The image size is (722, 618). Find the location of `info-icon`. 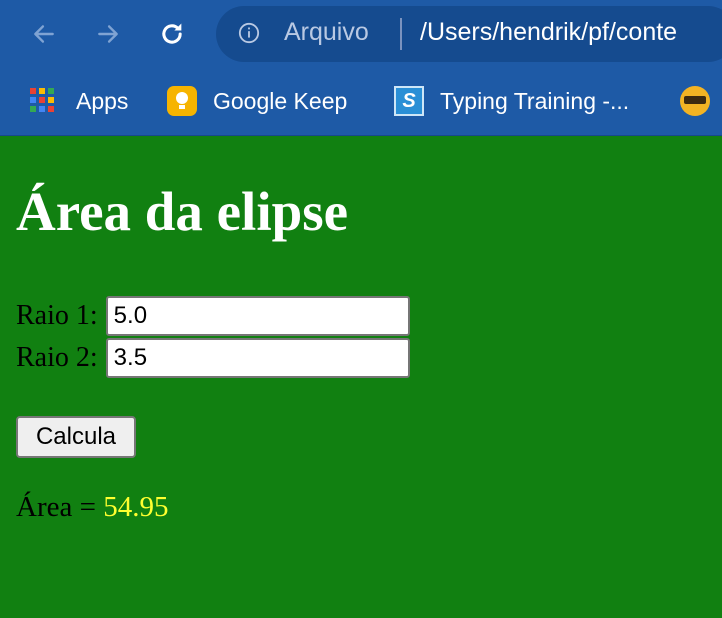

info-icon is located at coordinates (249, 33).